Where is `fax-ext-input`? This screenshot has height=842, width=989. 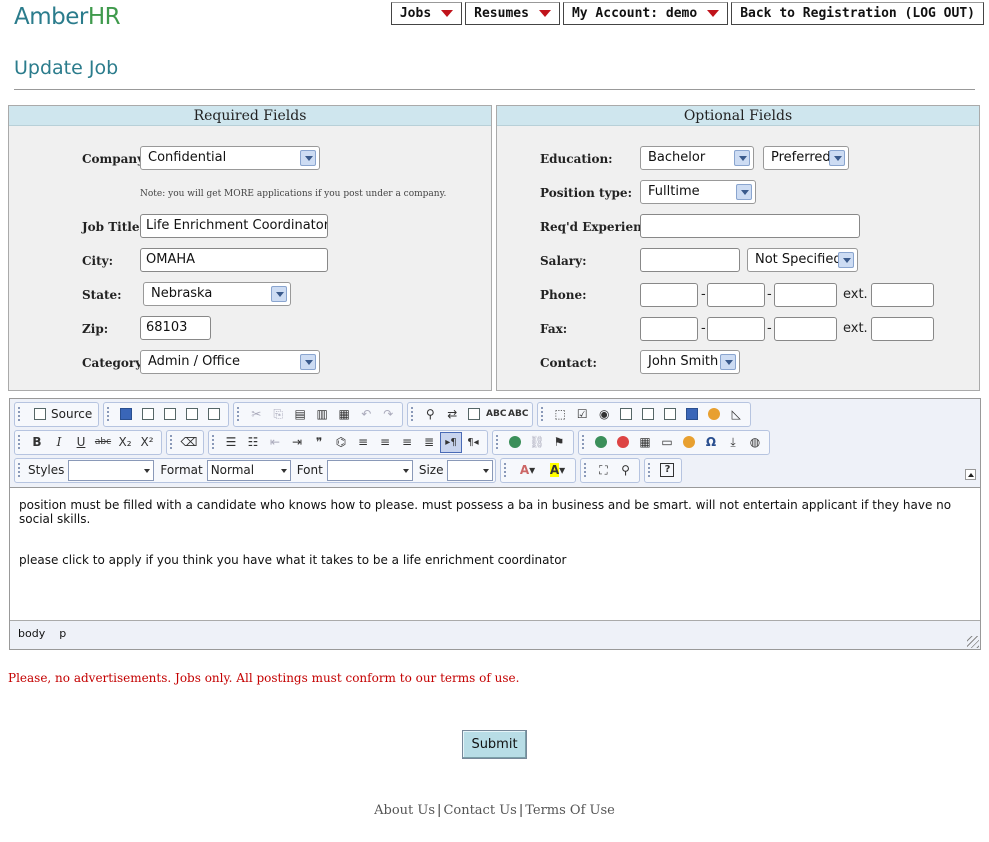
fax-ext-input is located at coordinates (902, 329).